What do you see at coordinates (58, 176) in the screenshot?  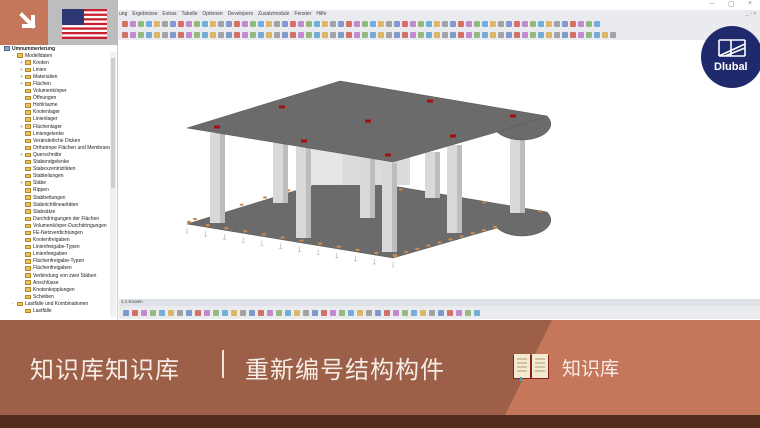 I see `tree-item: Stabteilungen` at bounding box center [58, 176].